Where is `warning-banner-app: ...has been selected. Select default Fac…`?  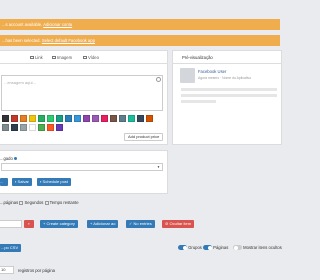
warning-banner-app: ...has been selected. Select default Fac… is located at coordinates (140, 40).